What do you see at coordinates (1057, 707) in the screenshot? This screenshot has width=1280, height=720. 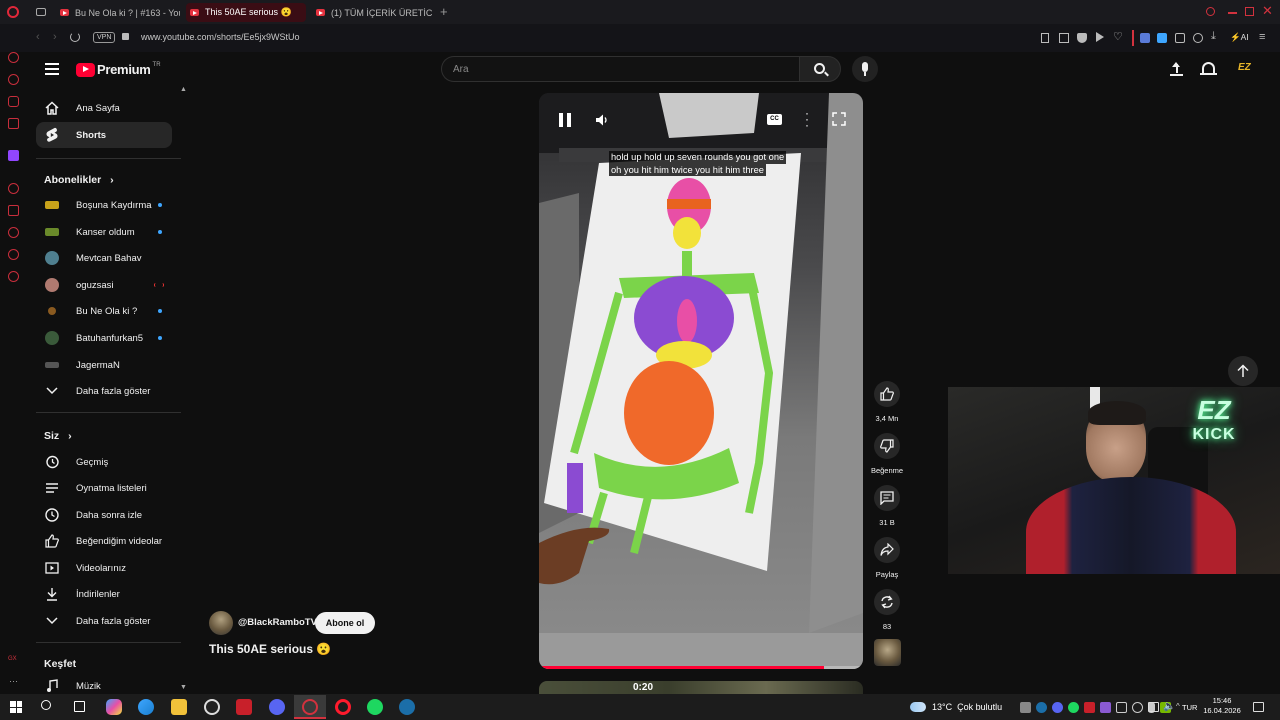 I see `tray-discord-icon` at bounding box center [1057, 707].